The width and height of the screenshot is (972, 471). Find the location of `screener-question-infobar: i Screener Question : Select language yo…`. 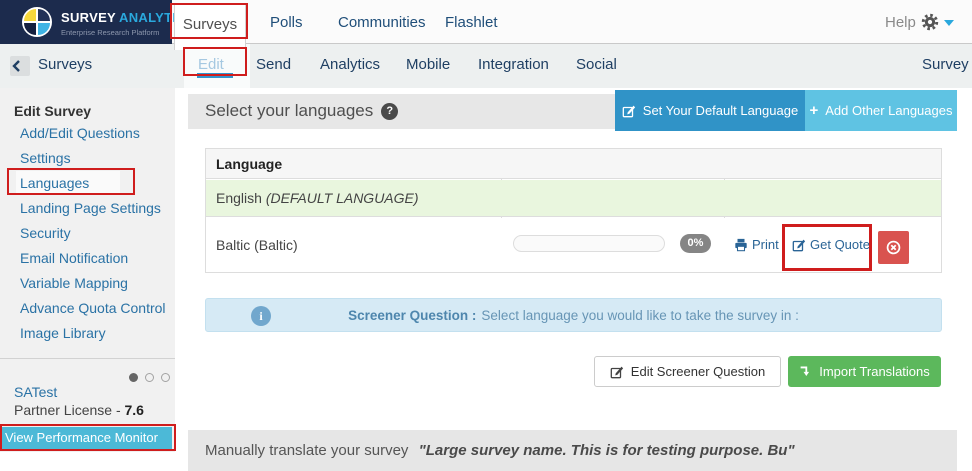

screener-question-infobar: i Screener Question : Select language yo… is located at coordinates (573, 315).